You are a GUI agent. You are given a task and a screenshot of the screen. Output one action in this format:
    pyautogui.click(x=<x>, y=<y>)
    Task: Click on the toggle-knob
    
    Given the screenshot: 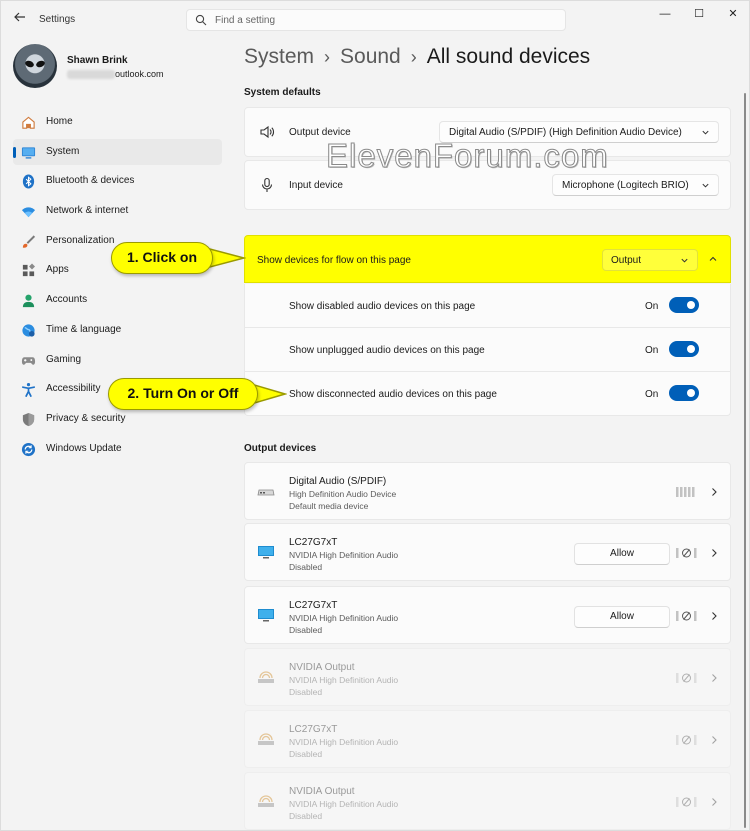 What is the action you would take?
    pyautogui.click(x=691, y=393)
    